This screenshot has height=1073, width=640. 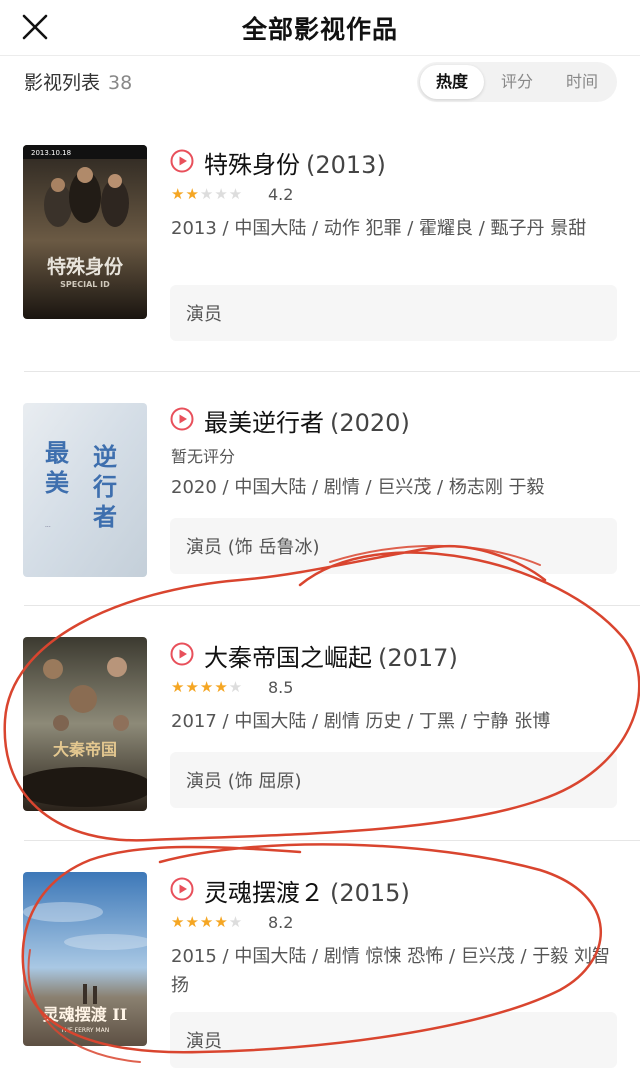 I want to click on movie-meta: 2020 / 中国大陆 / 剧情 / 巨兴茂 / 杨志刚 于毅, so click(x=358, y=487).